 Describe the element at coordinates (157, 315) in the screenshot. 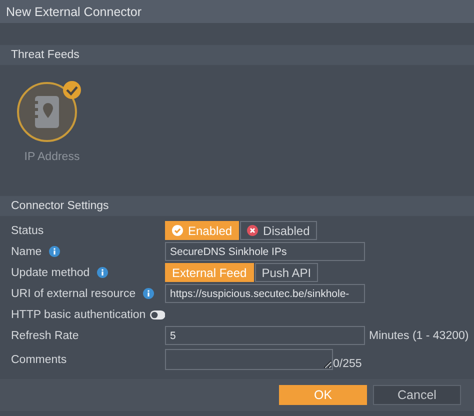

I see `toggle-switch` at that location.